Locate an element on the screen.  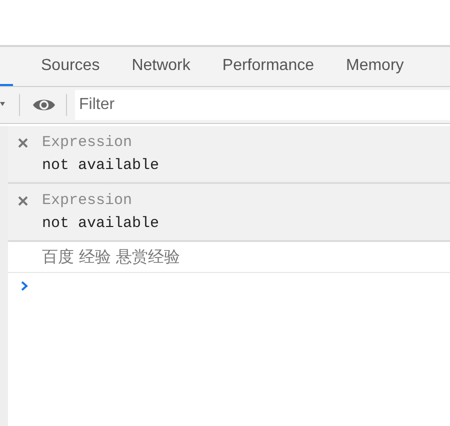
tab: Sources is located at coordinates (70, 66).